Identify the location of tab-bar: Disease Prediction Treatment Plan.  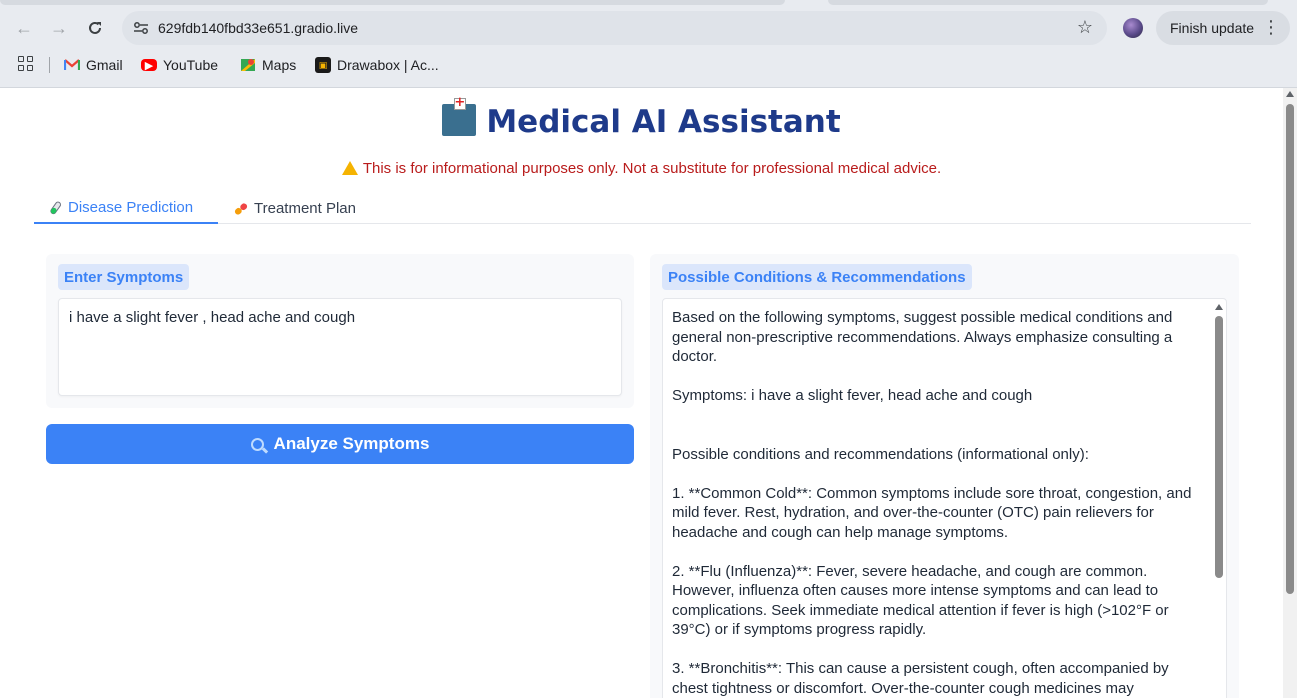
(642, 208).